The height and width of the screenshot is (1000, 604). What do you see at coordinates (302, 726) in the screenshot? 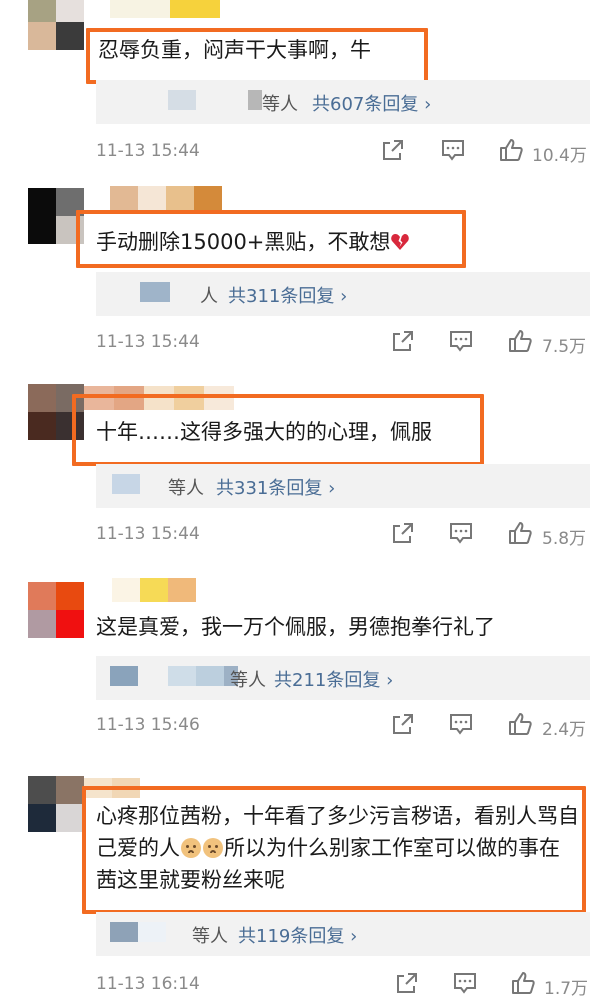
I see `comment-meta: 11-13 15:46 2.4万` at bounding box center [302, 726].